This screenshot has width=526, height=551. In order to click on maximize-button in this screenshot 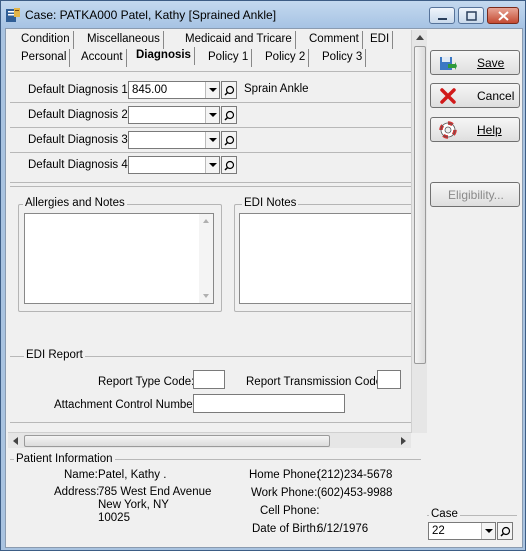, I will do `click(471, 15)`.